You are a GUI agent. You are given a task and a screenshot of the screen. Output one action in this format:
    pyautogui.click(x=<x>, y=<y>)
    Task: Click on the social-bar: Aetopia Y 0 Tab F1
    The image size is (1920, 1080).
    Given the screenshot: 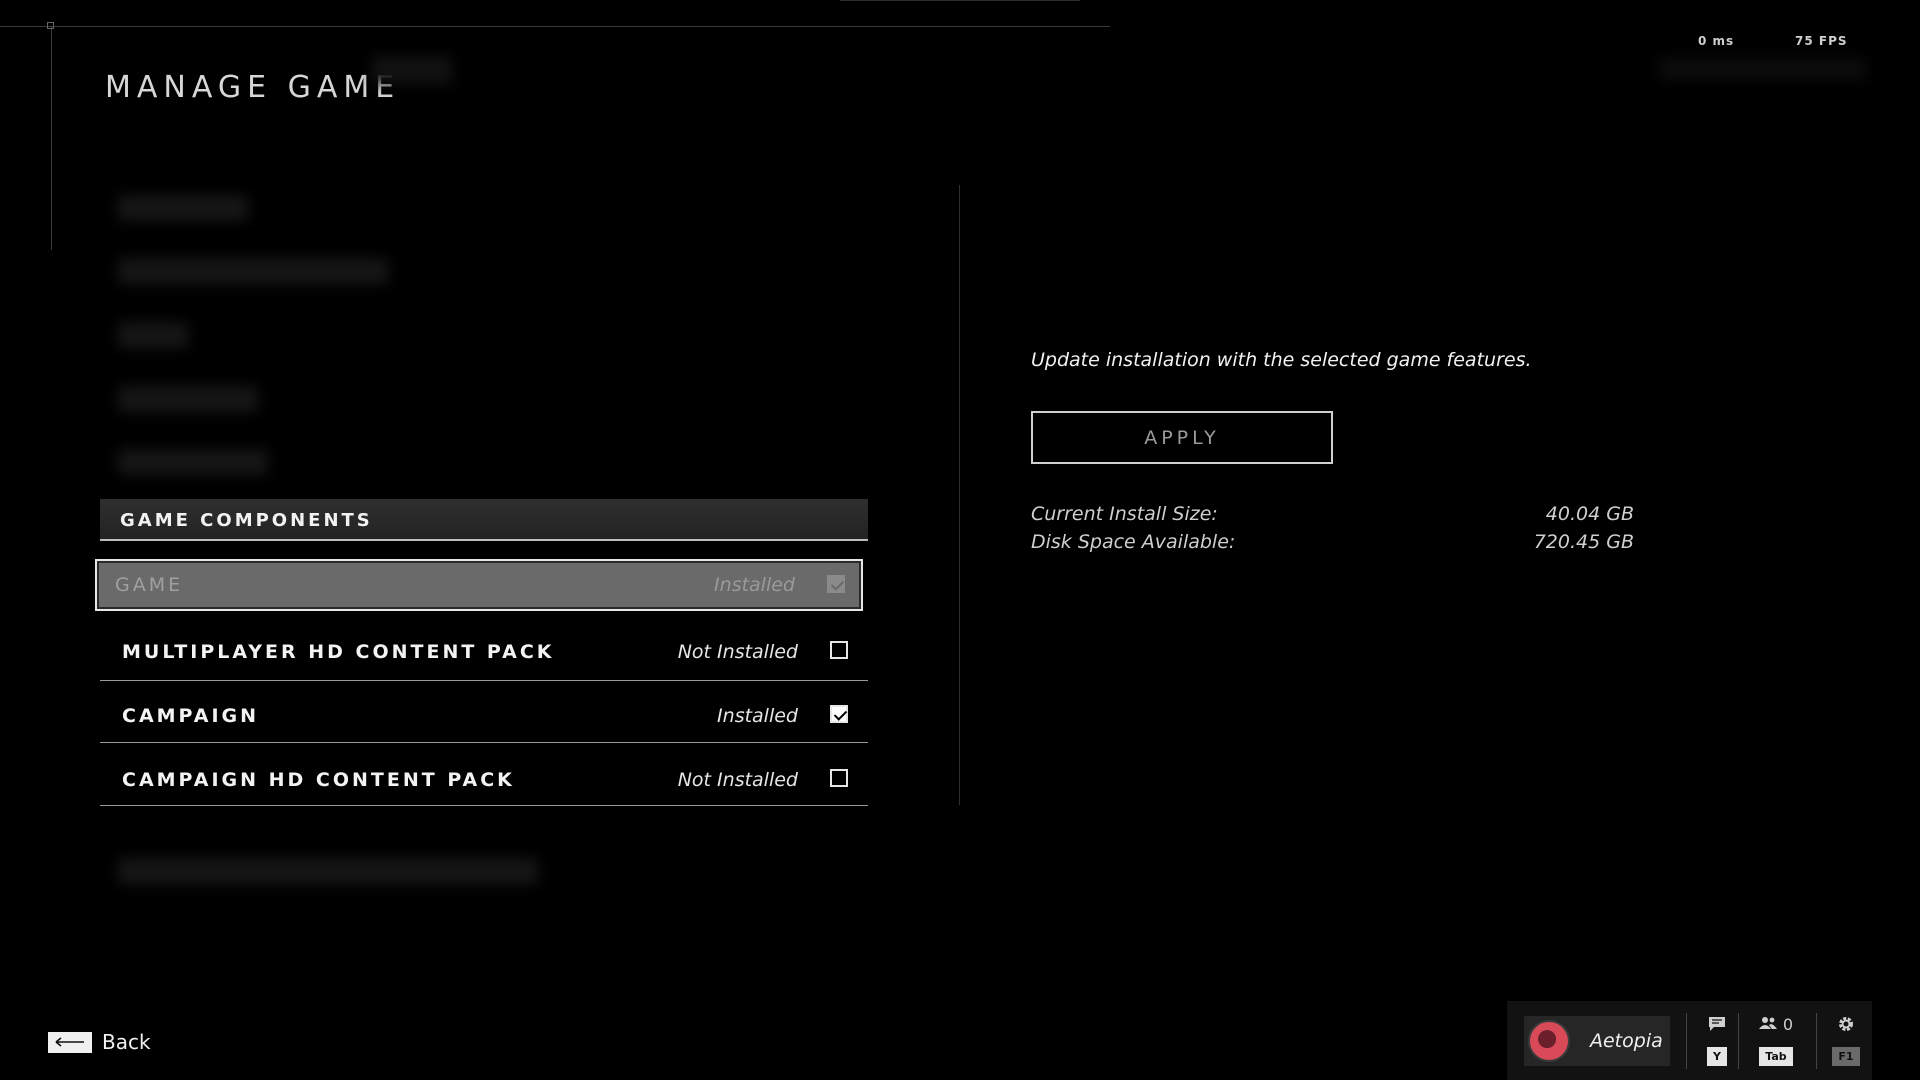 What is the action you would take?
    pyautogui.click(x=1689, y=1040)
    